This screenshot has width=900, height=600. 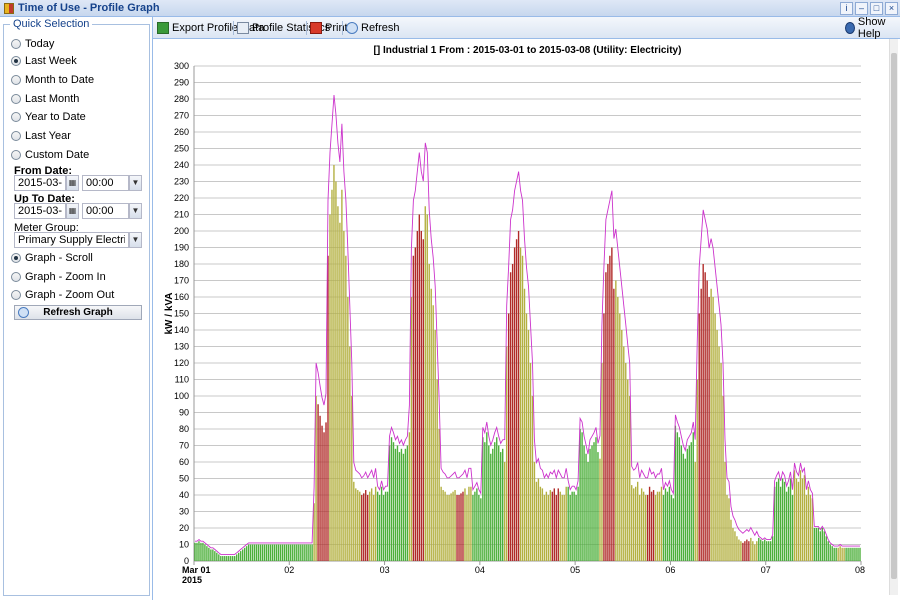 I want to click on radio-year-to-date: Year to Date, so click(x=48, y=117).